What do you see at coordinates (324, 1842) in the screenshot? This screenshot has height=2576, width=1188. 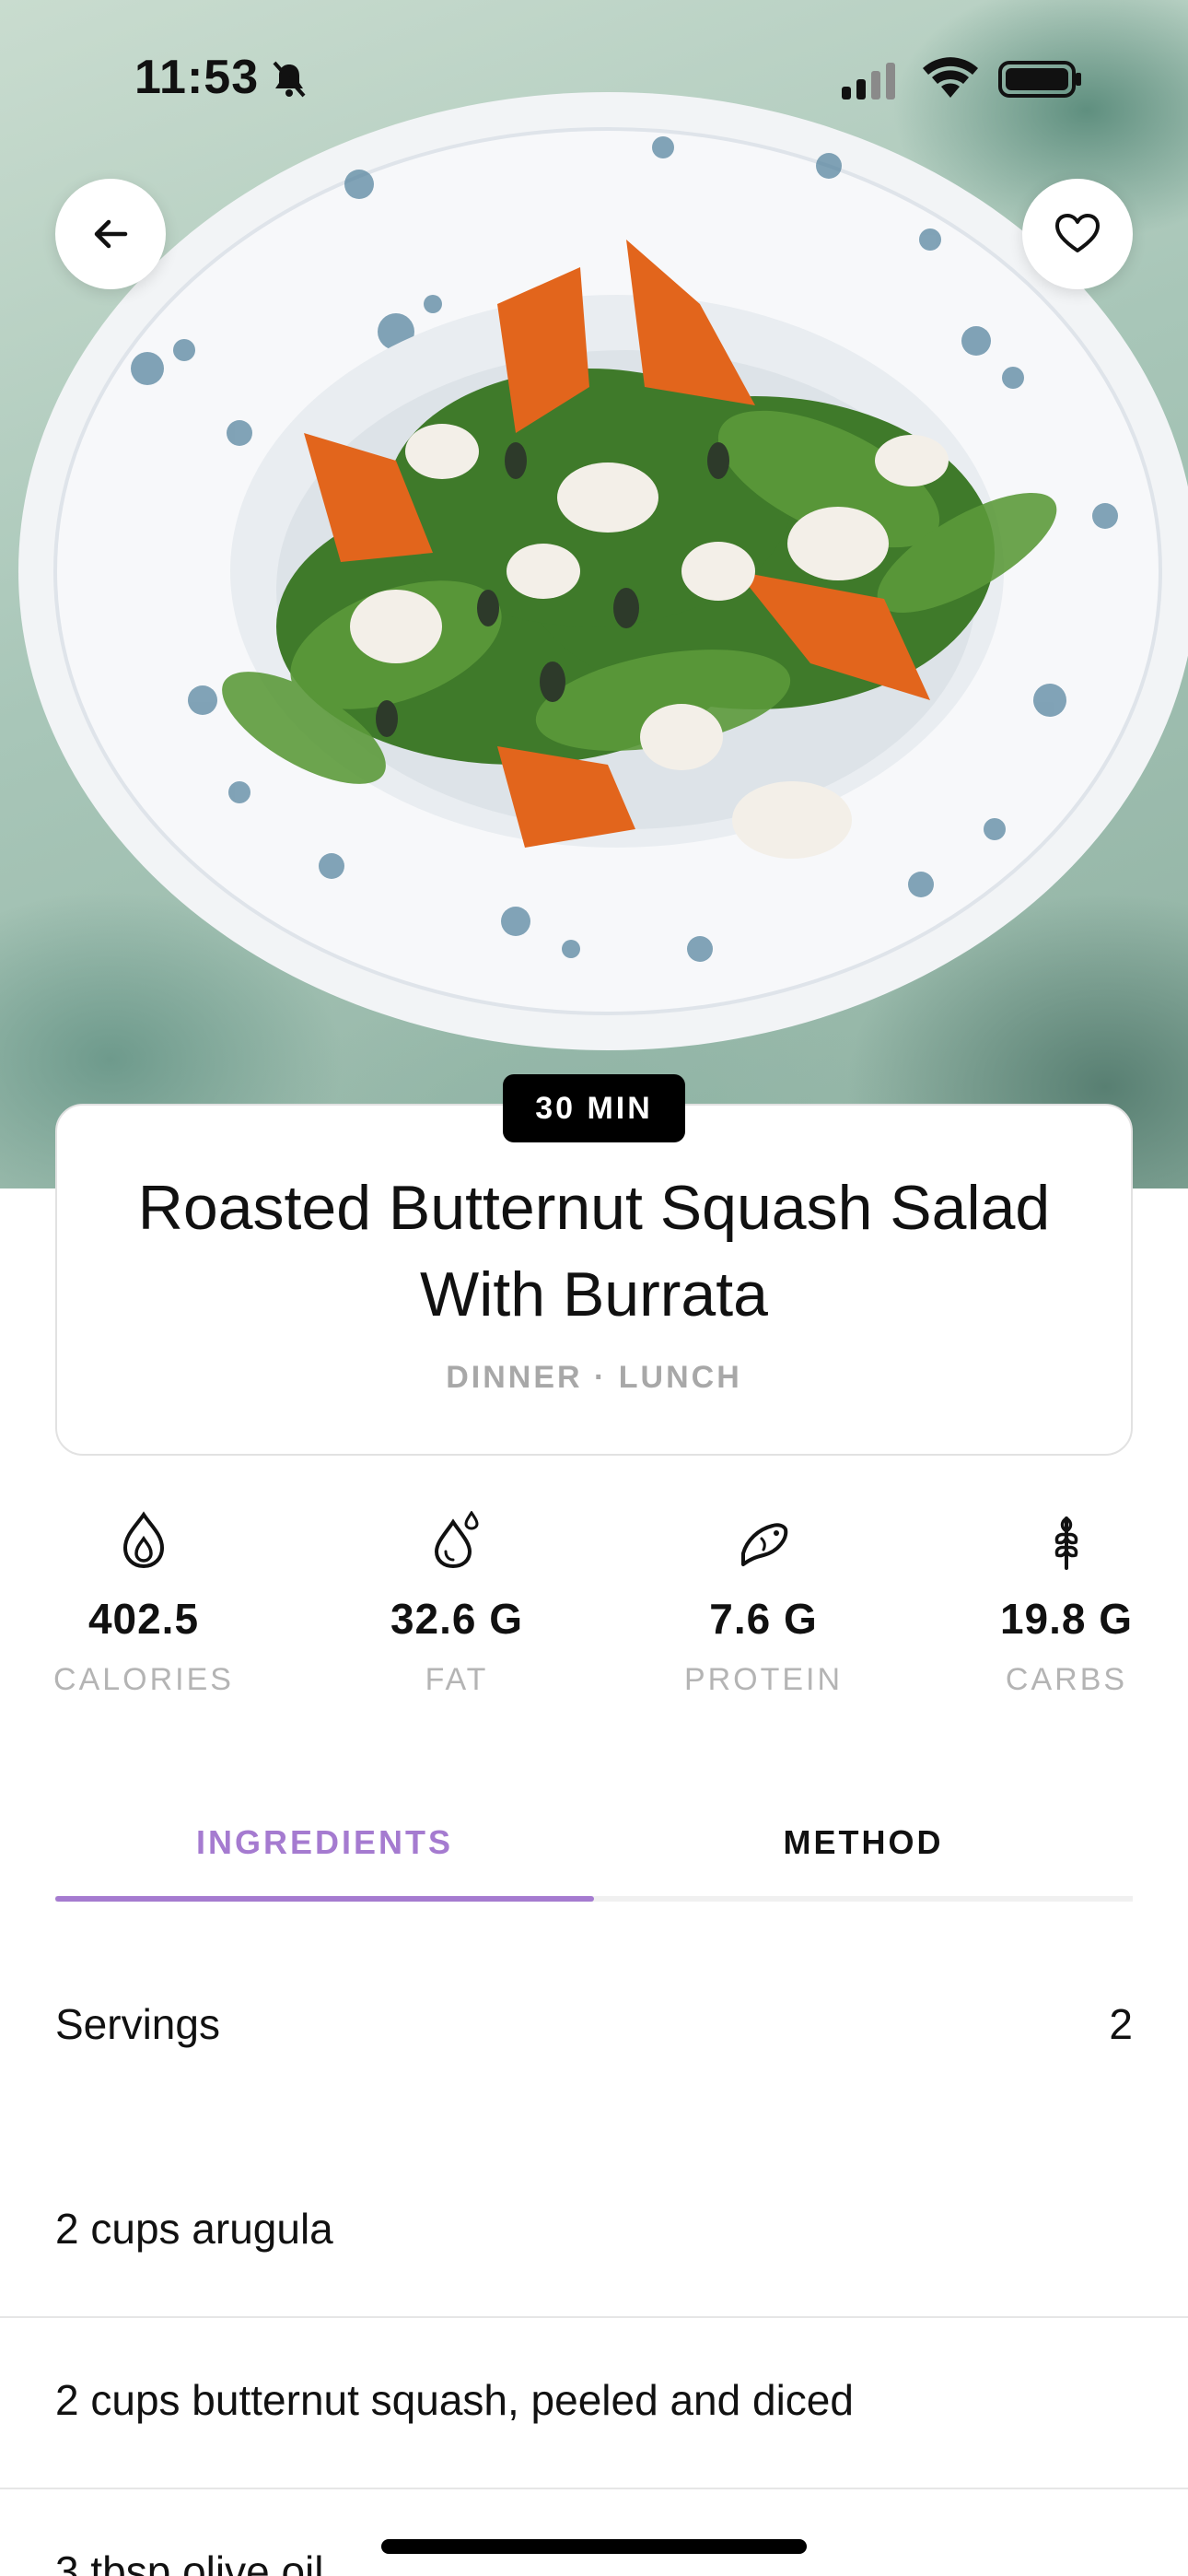 I see `tab-ingredients: INGREDIENTS` at bounding box center [324, 1842].